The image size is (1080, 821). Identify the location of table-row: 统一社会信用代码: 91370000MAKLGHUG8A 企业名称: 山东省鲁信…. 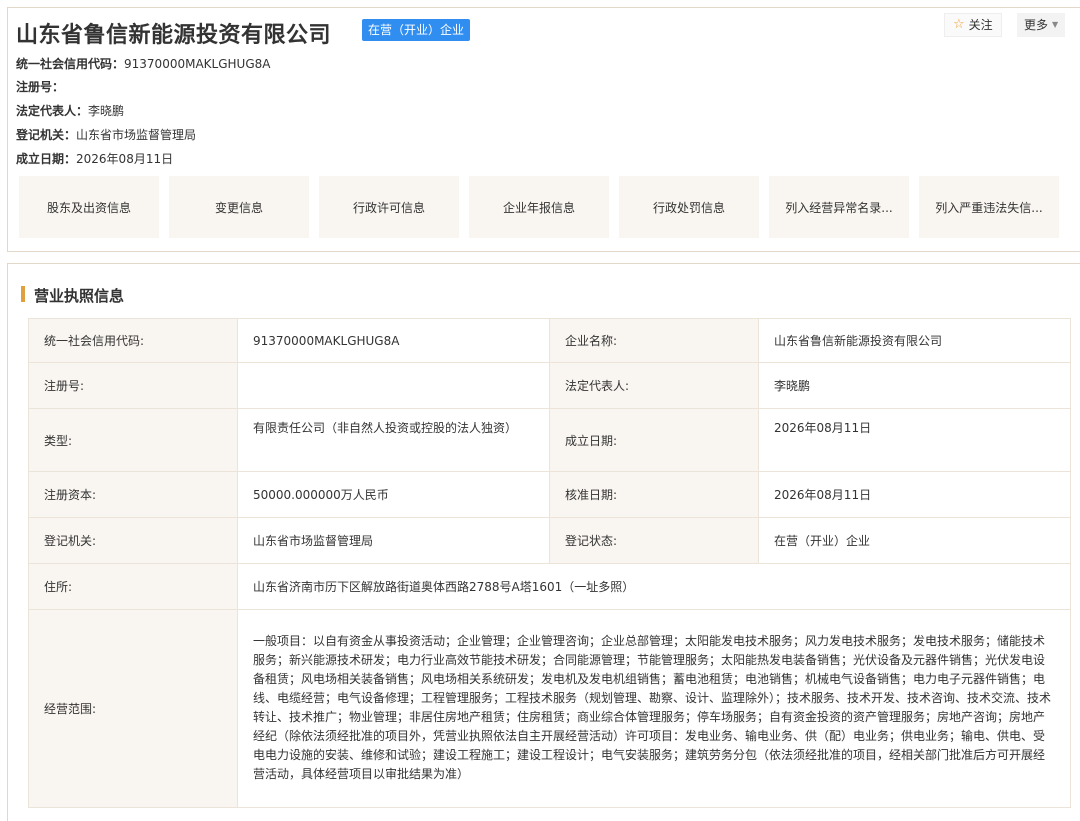
(549, 340).